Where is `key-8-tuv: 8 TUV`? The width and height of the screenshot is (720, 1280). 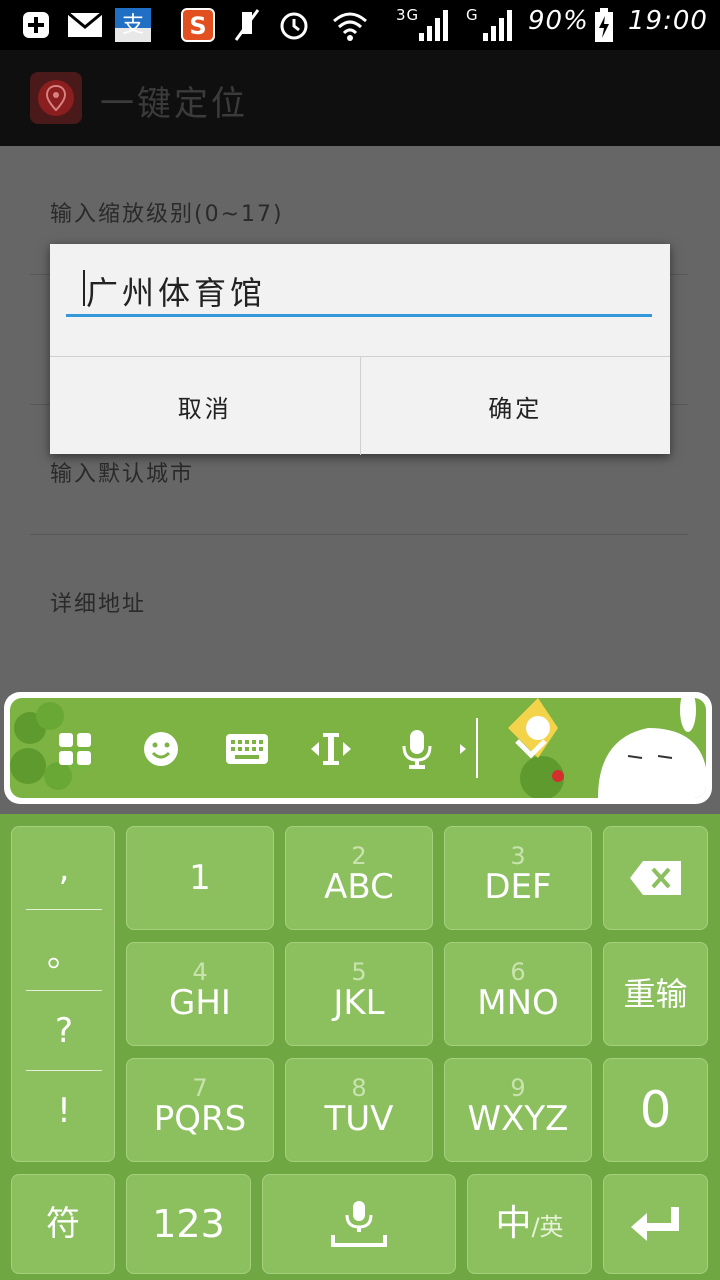
key-8-tuv: 8 TUV is located at coordinates (359, 1110).